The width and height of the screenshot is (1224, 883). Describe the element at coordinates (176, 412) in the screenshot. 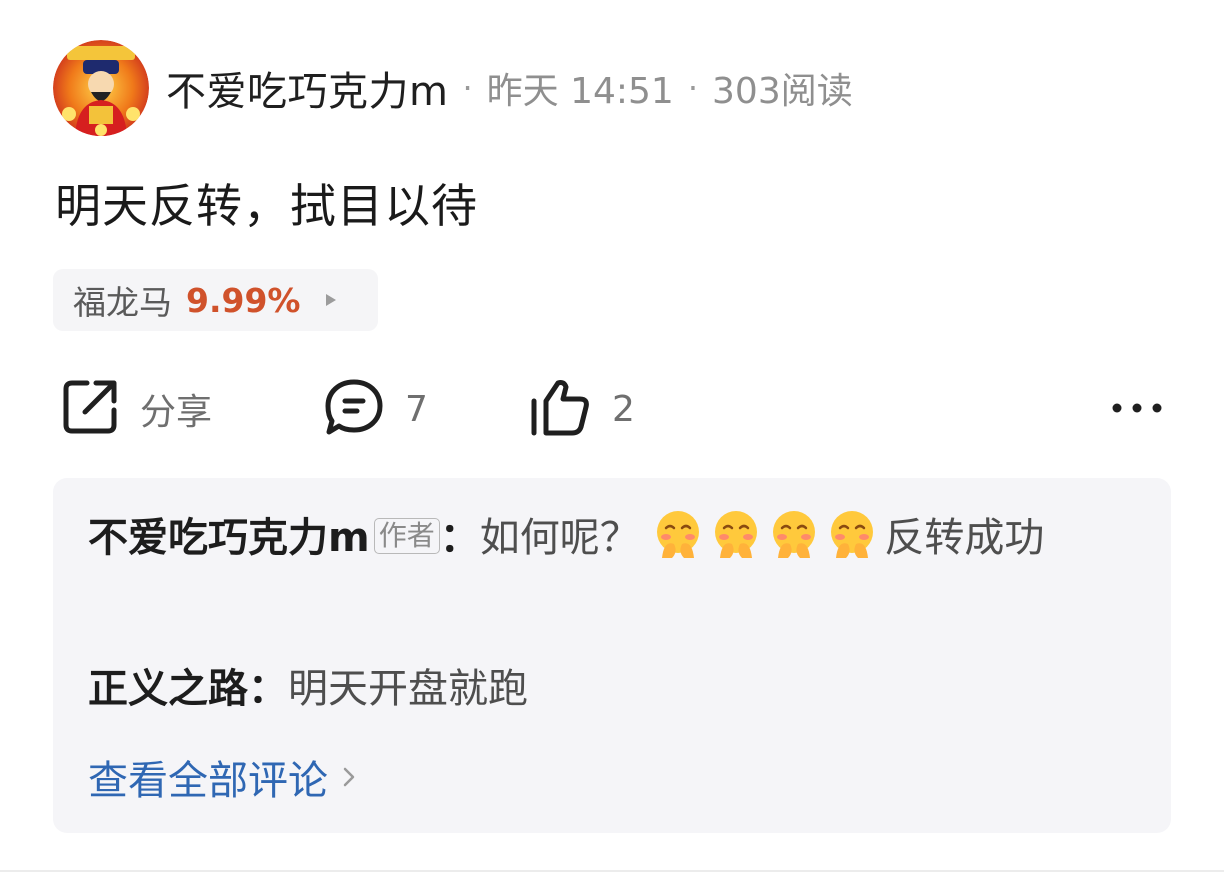

I see `share-label: 分享` at that location.